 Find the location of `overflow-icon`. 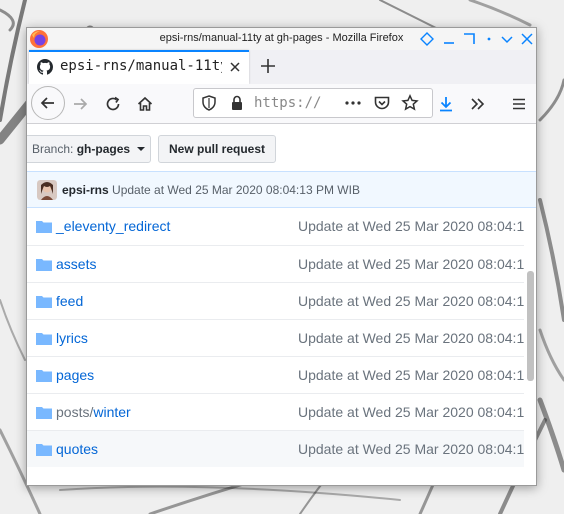

overflow-icon is located at coordinates (478, 104).